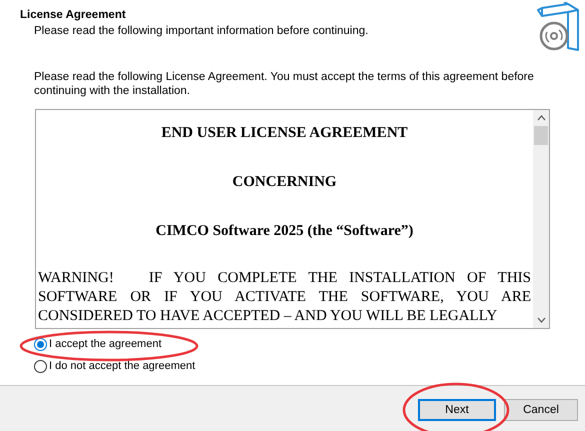  What do you see at coordinates (541, 320) in the screenshot?
I see `scroll-down-icon` at bounding box center [541, 320].